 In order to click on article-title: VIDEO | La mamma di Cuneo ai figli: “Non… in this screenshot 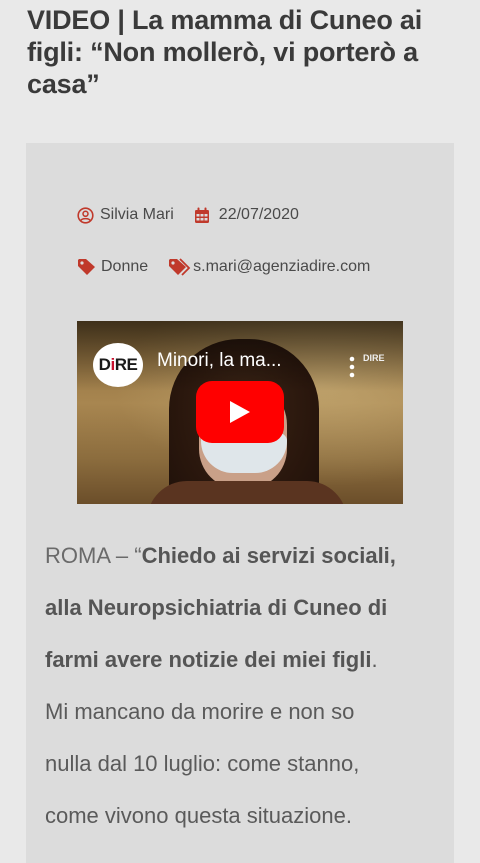, I will do `click(225, 52)`.